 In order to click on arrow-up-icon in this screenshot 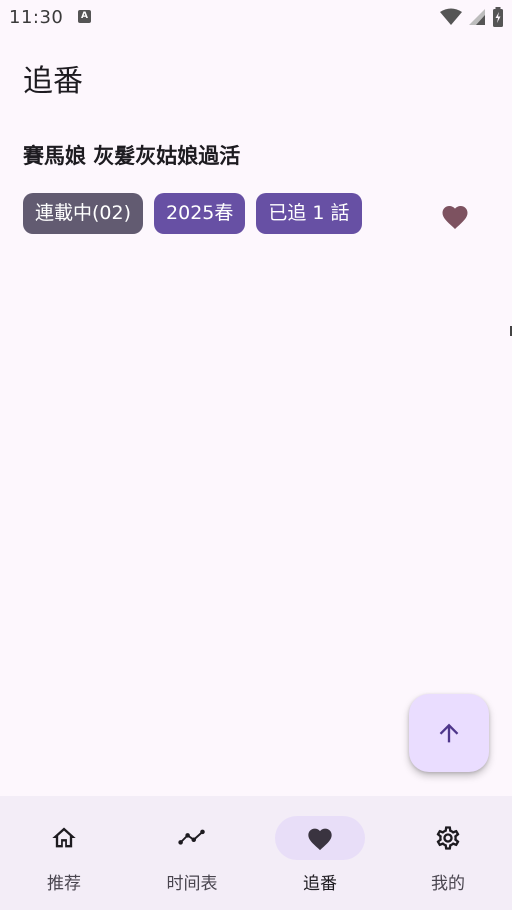, I will do `click(449, 733)`.